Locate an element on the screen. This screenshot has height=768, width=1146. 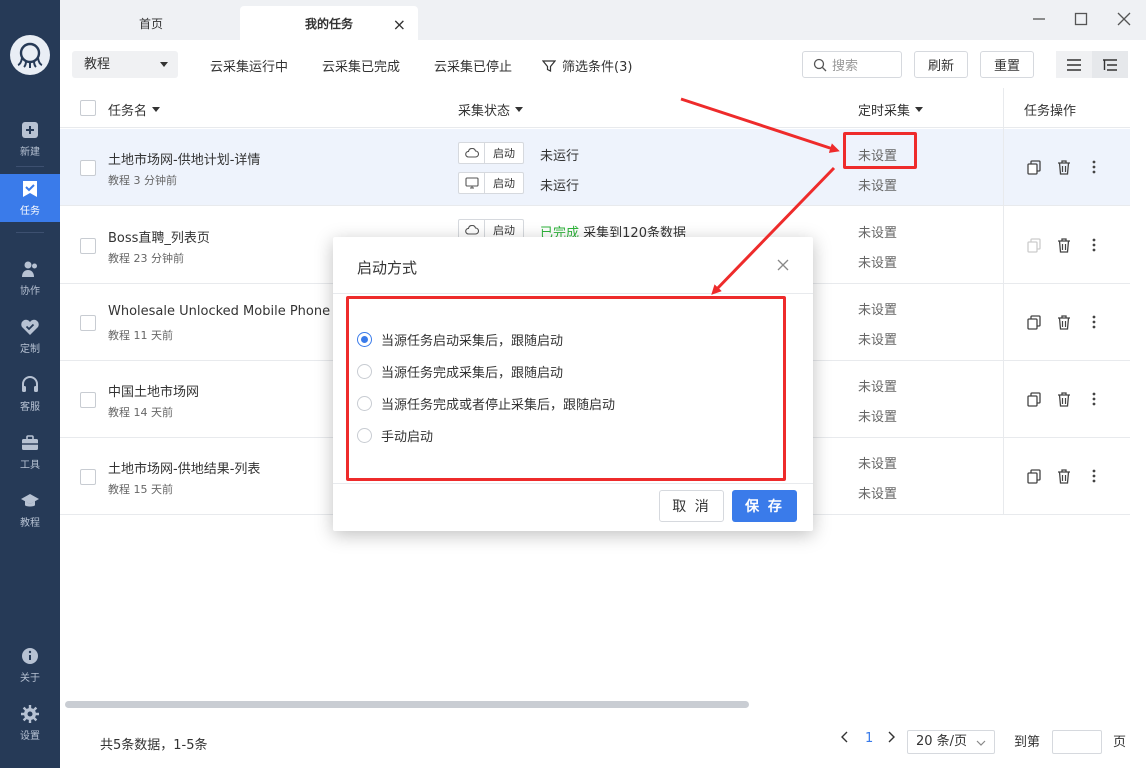
app-logo is located at coordinates (30, 55).